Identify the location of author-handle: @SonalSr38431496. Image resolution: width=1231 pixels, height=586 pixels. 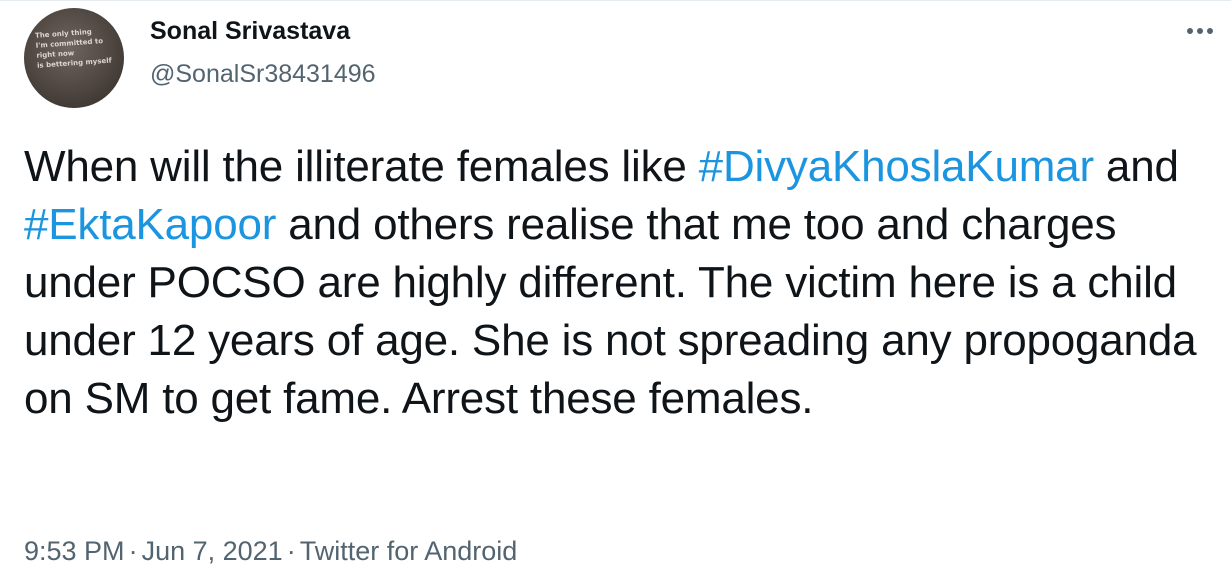
(263, 74).